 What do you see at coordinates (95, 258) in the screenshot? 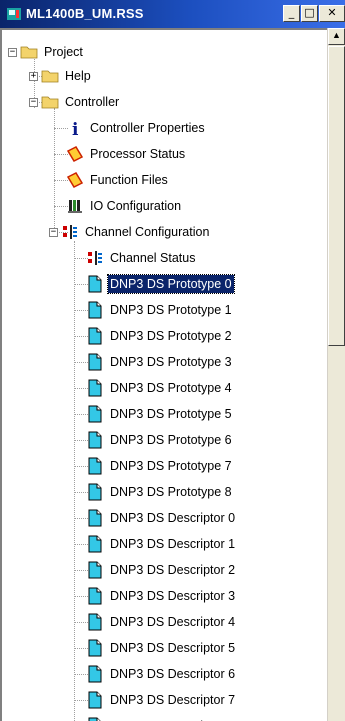
I see `channel-status-icon` at bounding box center [95, 258].